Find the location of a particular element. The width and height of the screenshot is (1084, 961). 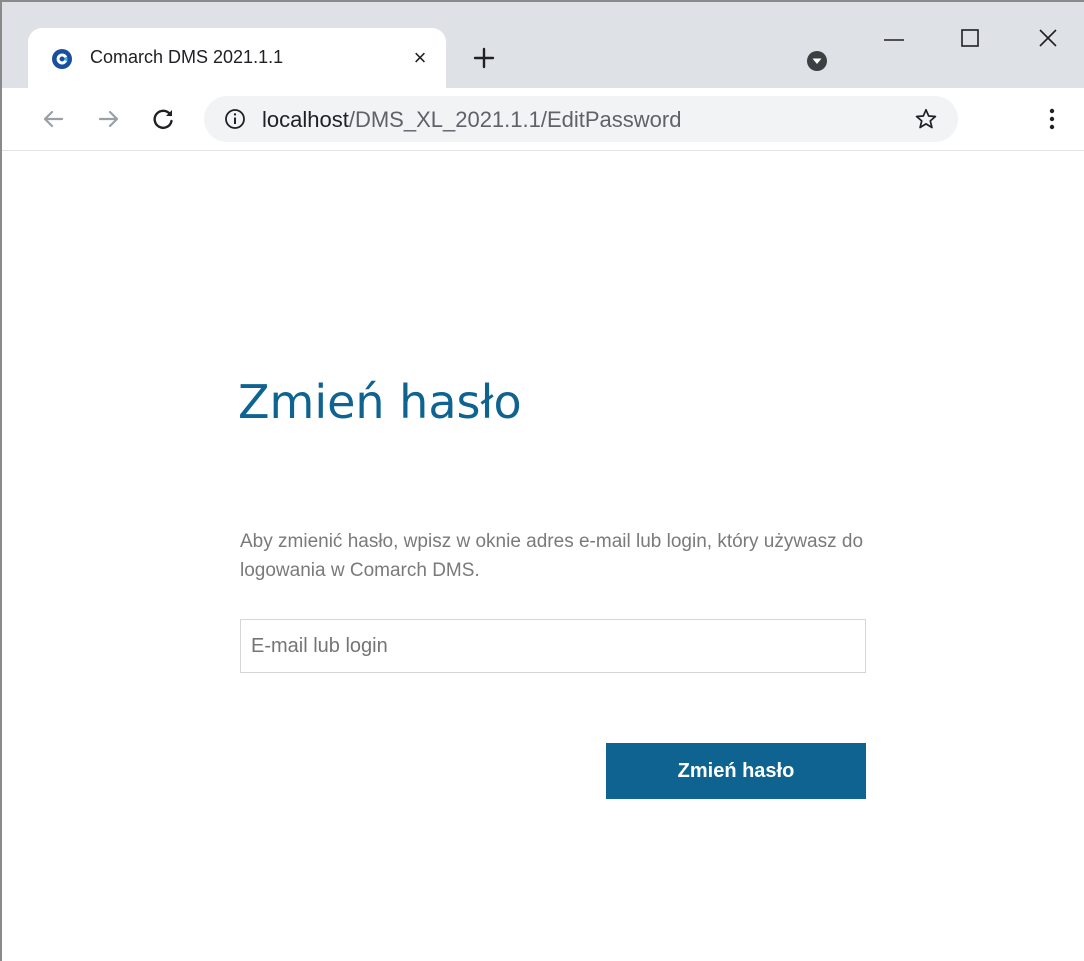

page-title: Zmień hasło is located at coordinates (380, 402).